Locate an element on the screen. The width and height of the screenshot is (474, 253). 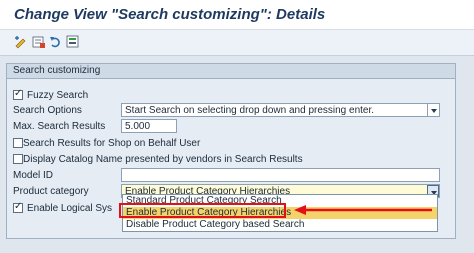
fuzzy-search-label: Fuzzy Search is located at coordinates (57, 95).